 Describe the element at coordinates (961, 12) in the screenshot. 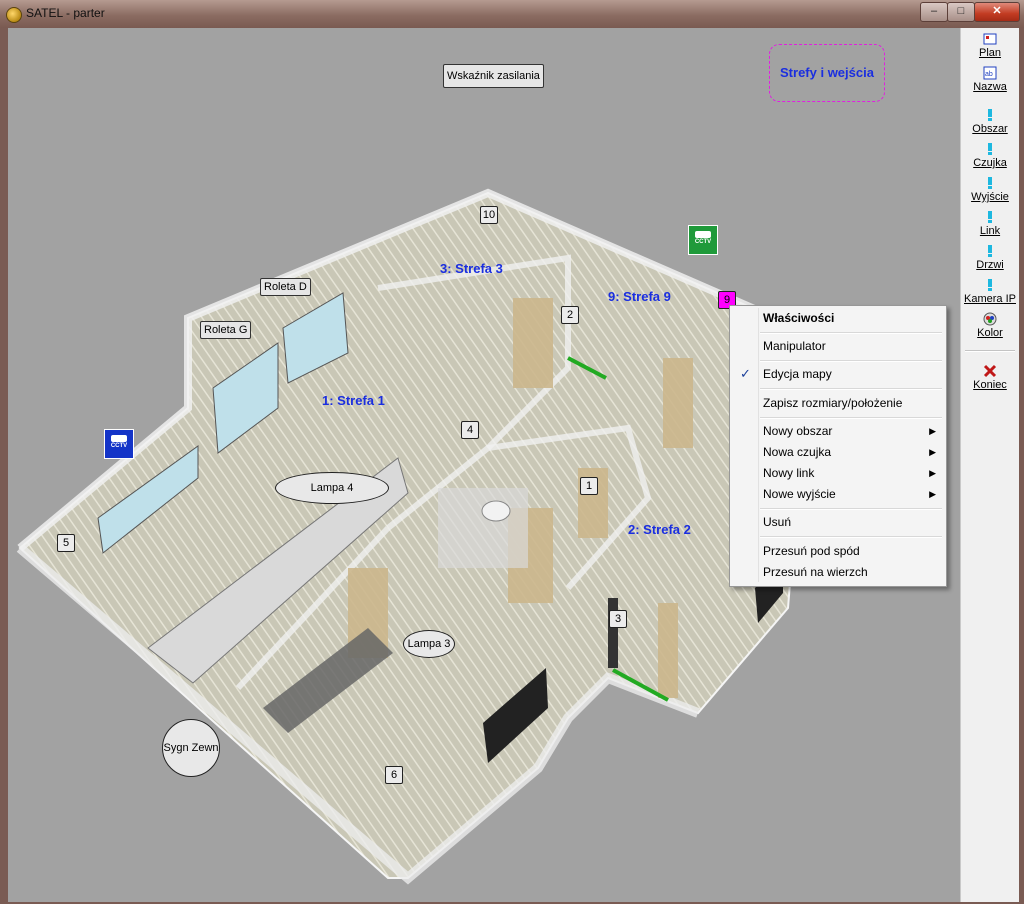

I see `maximize-button: □` at that location.